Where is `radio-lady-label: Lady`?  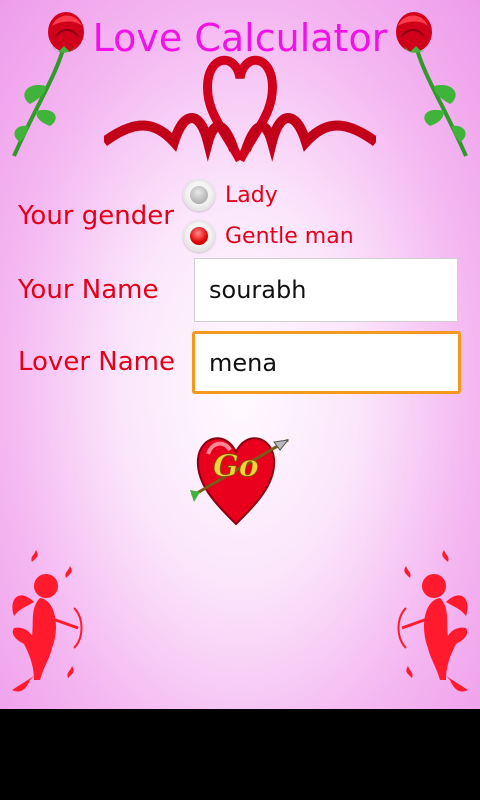
radio-lady-label: Lady is located at coordinates (251, 195).